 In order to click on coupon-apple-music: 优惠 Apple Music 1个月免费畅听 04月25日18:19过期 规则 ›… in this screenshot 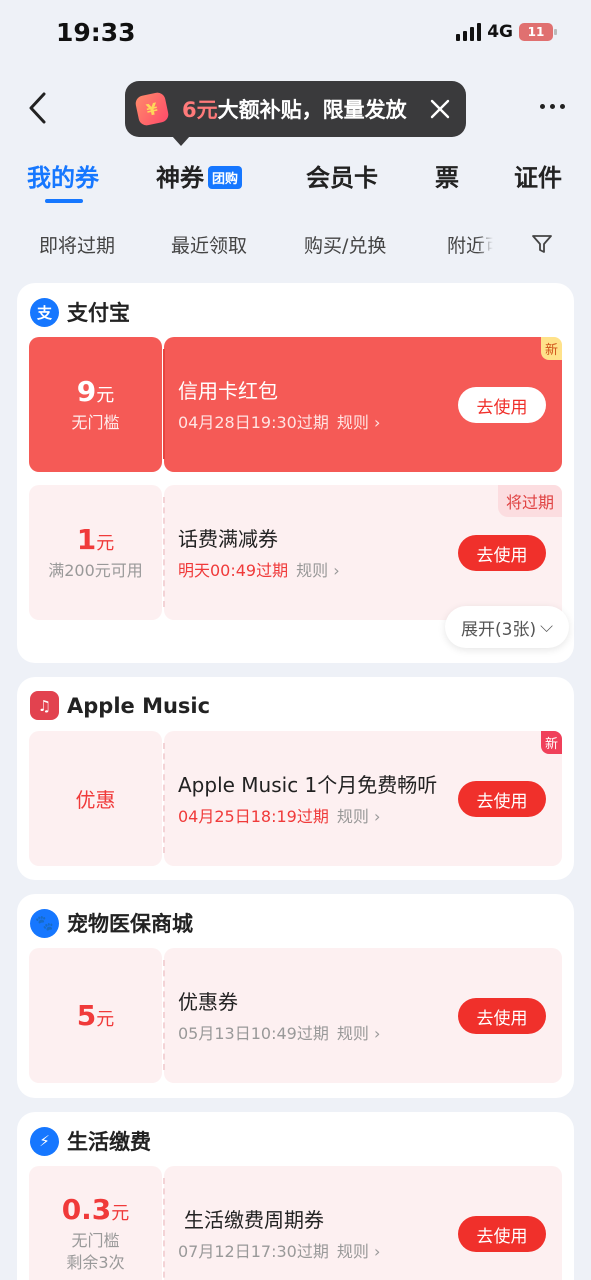, I will do `click(295, 798)`.